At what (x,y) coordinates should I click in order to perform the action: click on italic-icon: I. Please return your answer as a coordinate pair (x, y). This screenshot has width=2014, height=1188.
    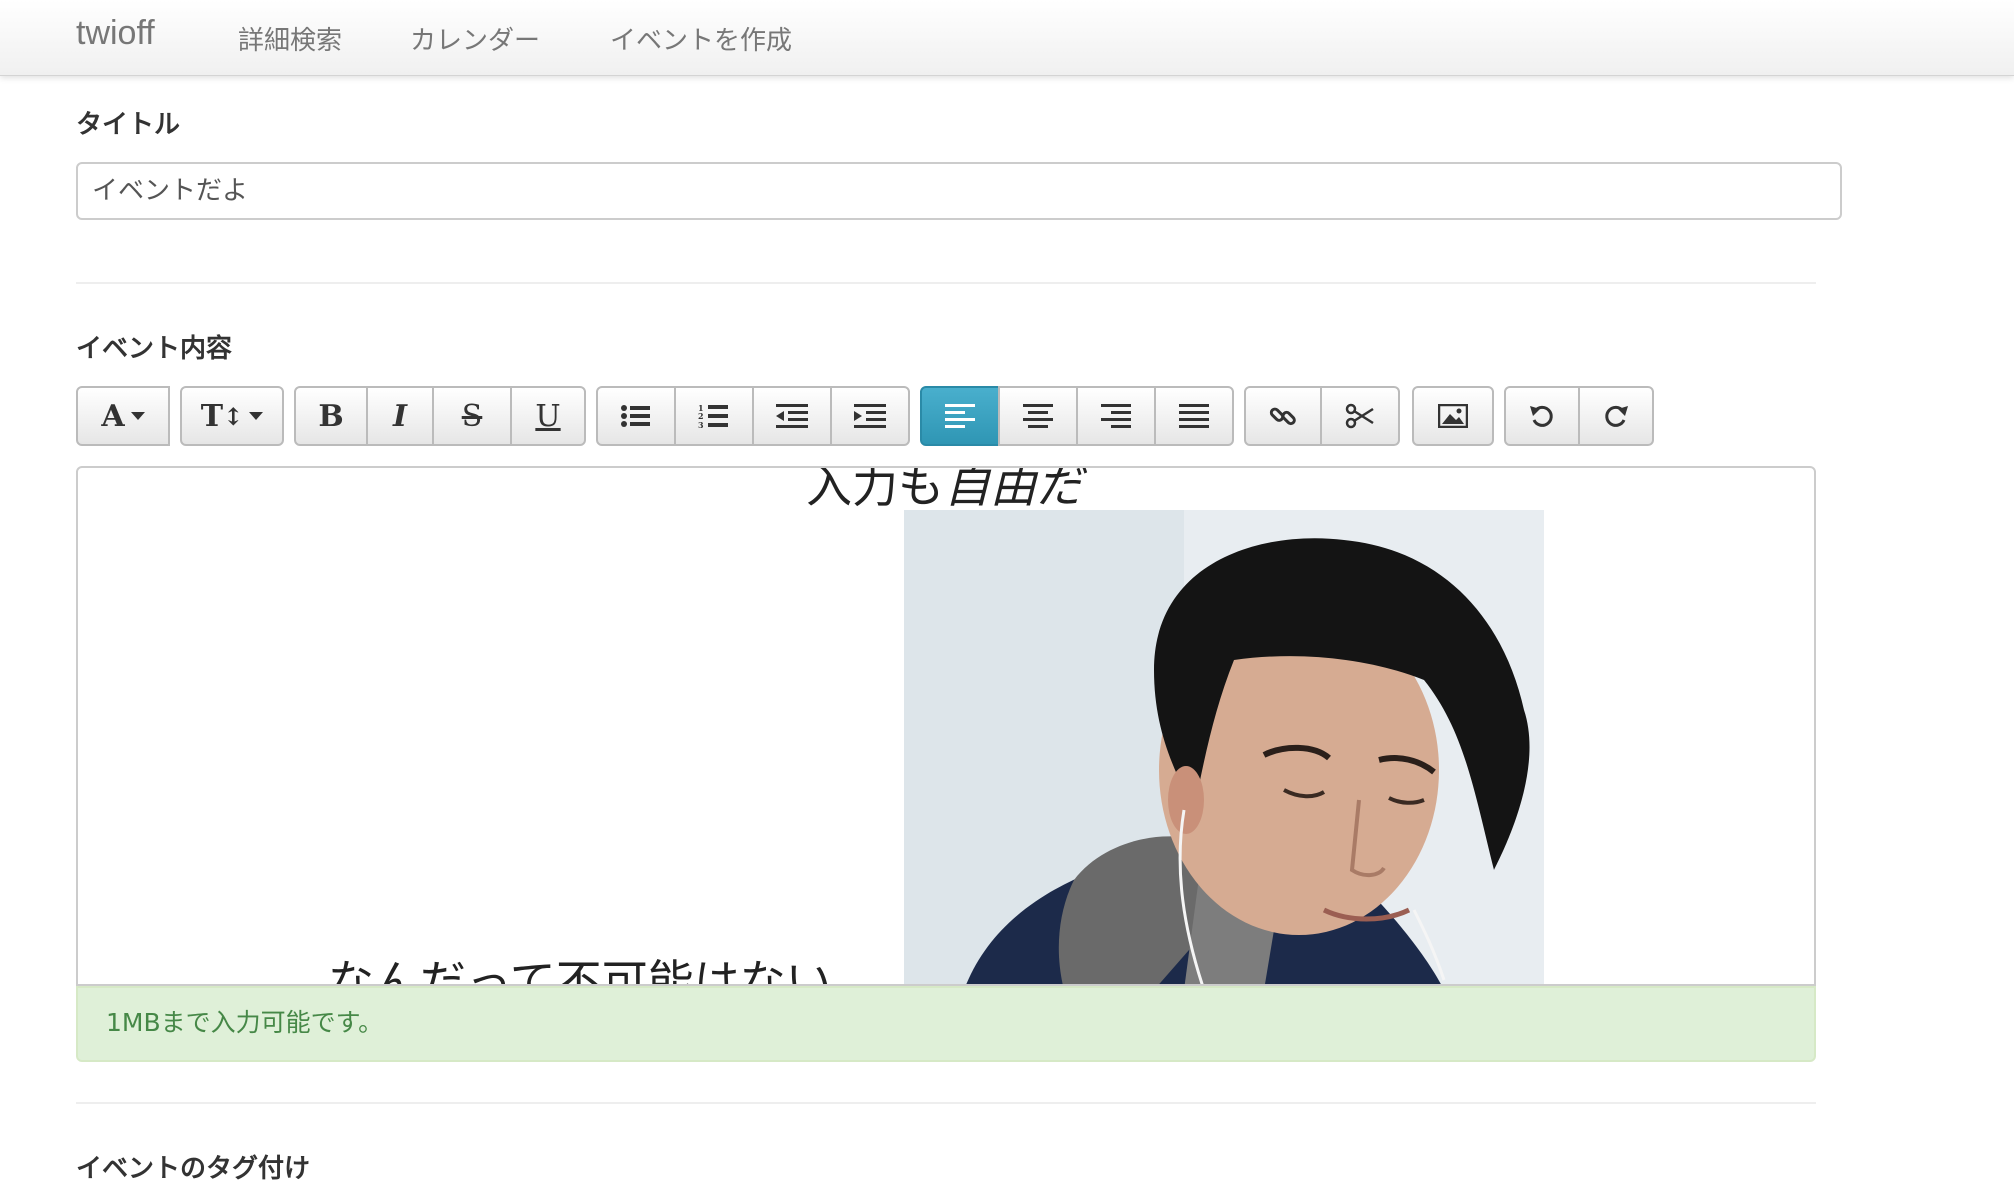
    Looking at the image, I should click on (400, 416).